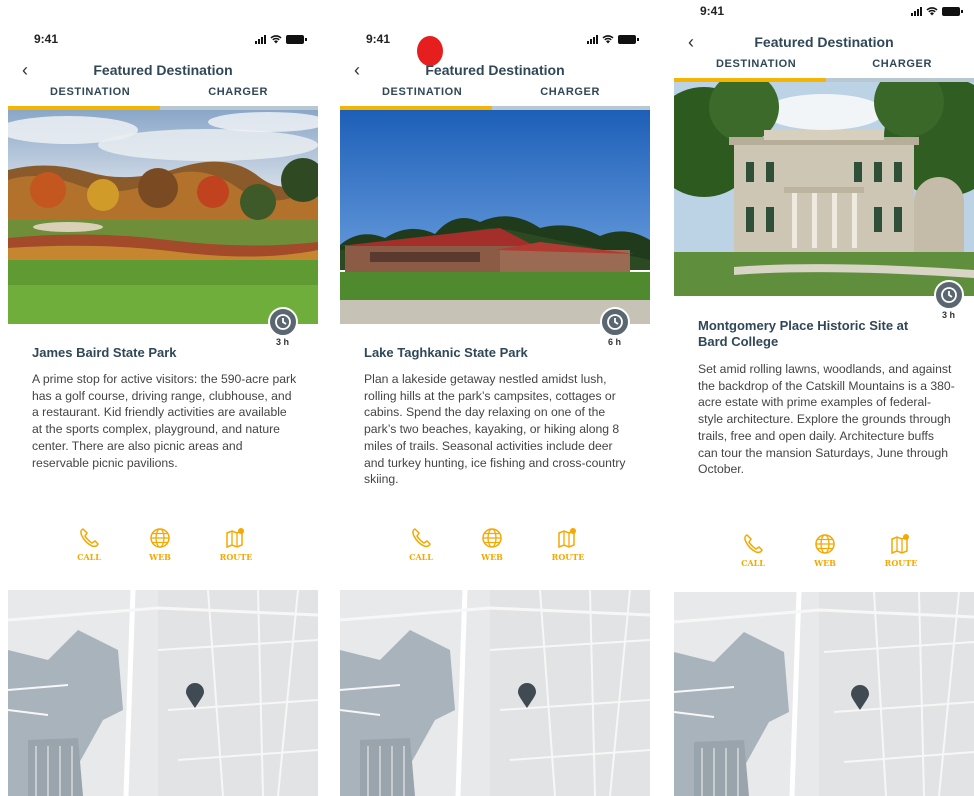 The image size is (974, 796). I want to click on touch-marker, so click(430, 51).